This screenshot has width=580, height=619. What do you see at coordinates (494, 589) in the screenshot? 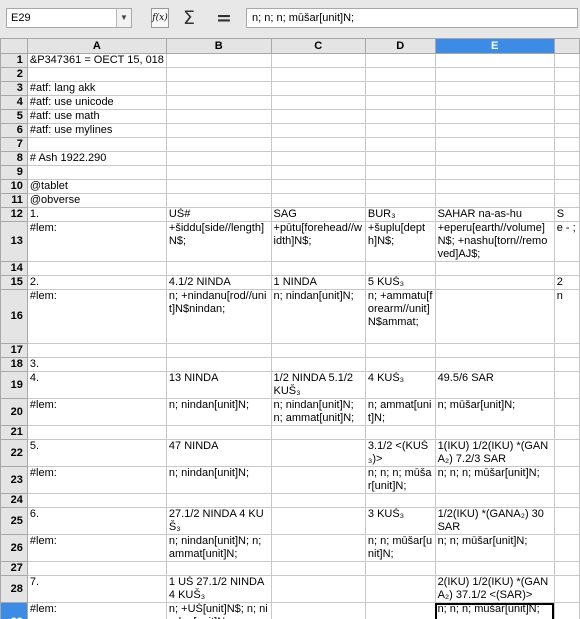
I see `cell-e28: 2(IKU) 1/2(IKU) *(GANA₂) 37.1/2 <(SAR)>` at bounding box center [494, 589].